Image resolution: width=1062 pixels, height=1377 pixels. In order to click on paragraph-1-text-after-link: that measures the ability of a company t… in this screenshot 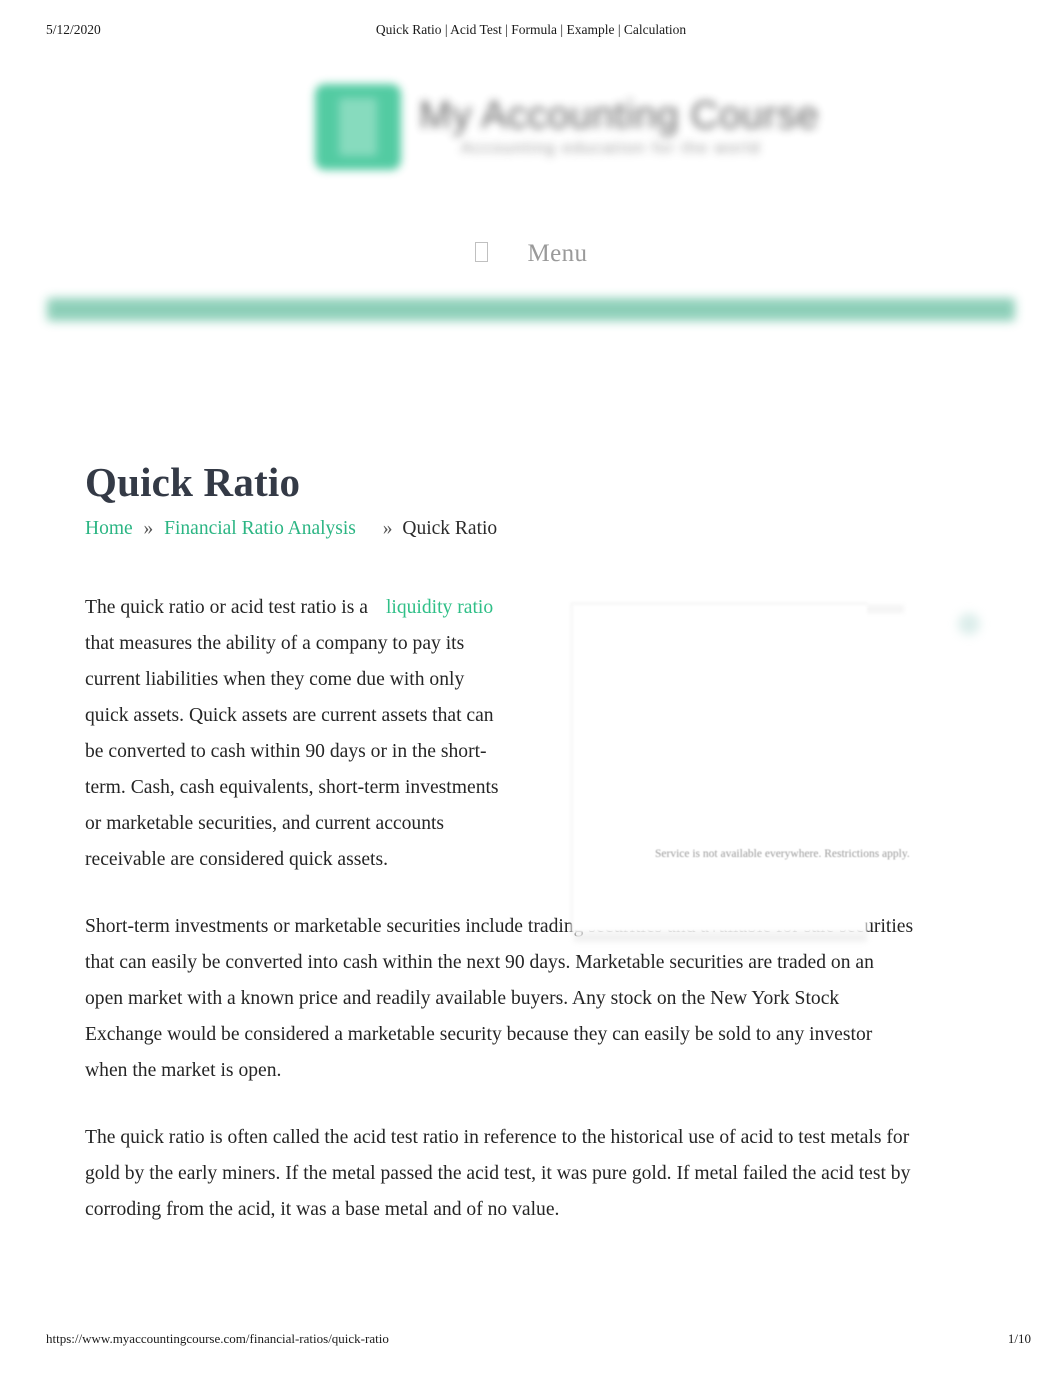, I will do `click(292, 751)`.